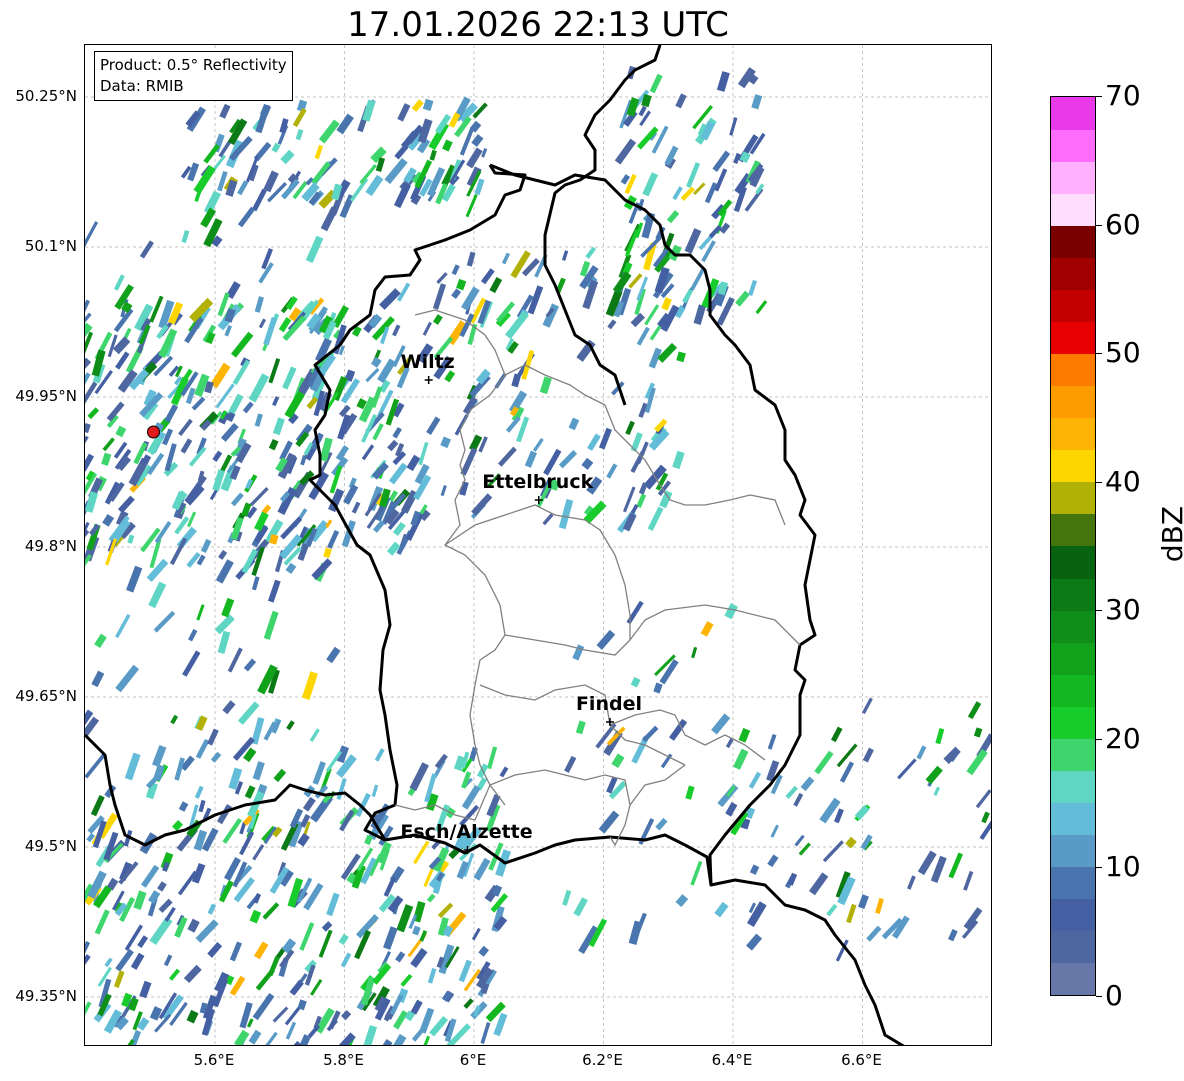  What do you see at coordinates (538, 25) in the screenshot?
I see `map-title: 17.01.2026 22:13 UTC` at bounding box center [538, 25].